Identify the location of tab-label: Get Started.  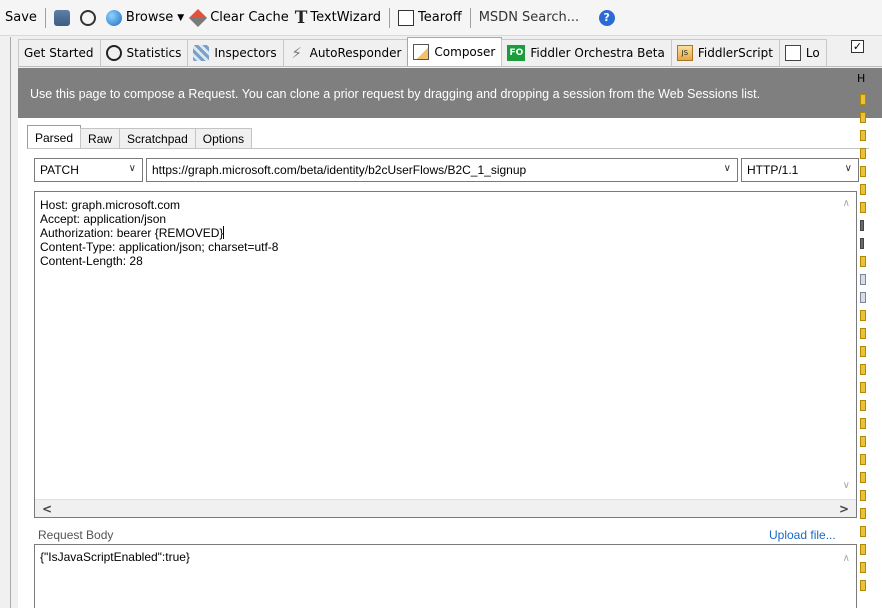
(59, 53).